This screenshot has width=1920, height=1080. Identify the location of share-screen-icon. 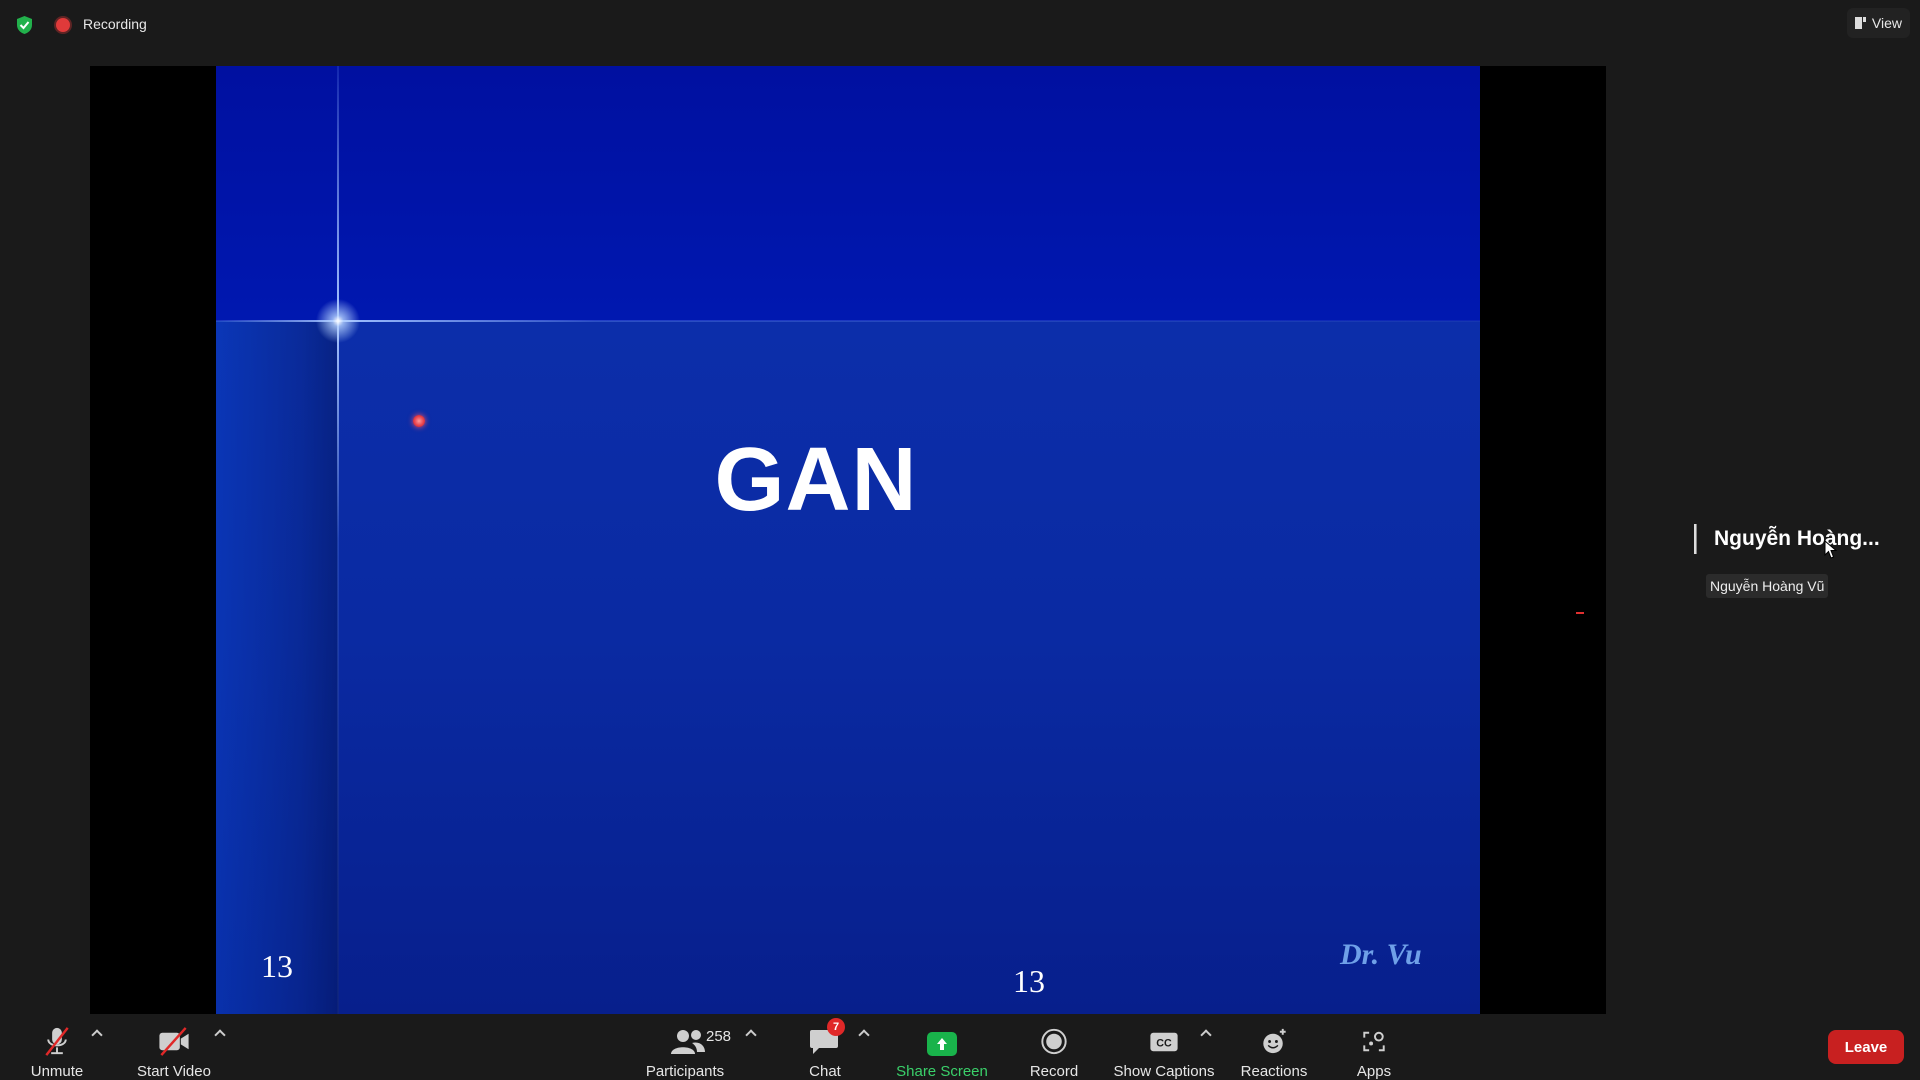
(942, 1044).